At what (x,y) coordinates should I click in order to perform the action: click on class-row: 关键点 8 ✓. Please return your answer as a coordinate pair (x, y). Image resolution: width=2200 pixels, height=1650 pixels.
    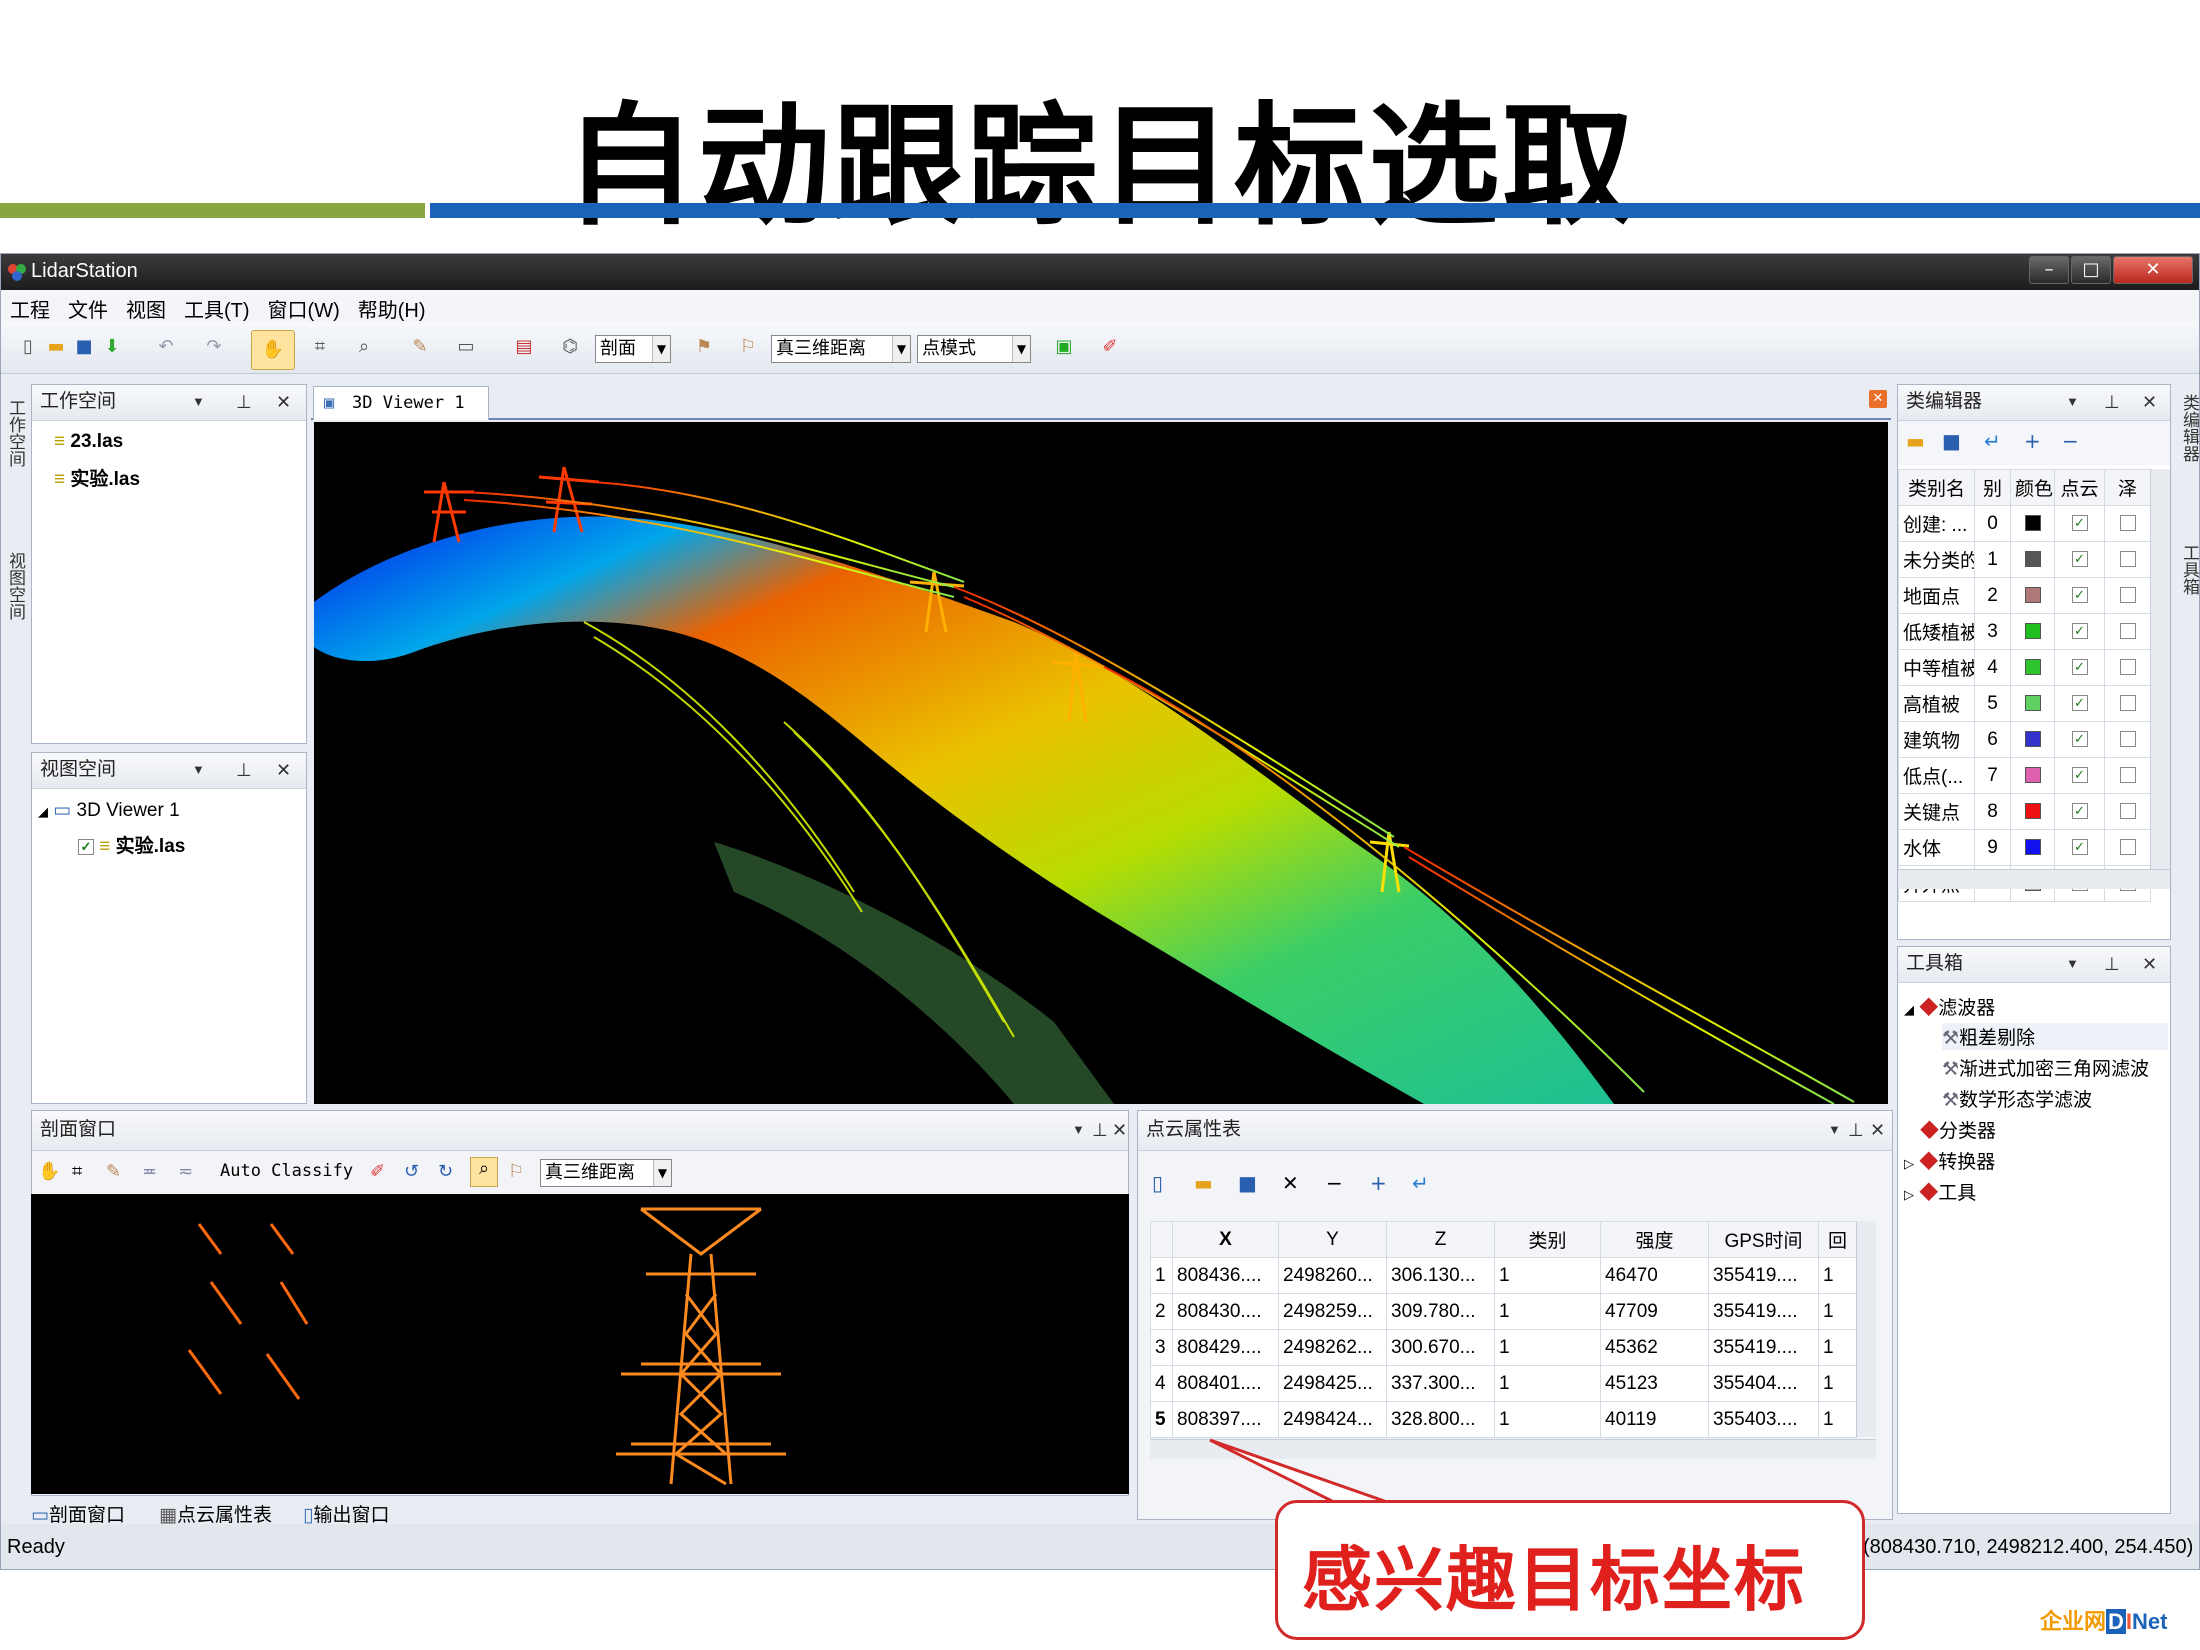
    Looking at the image, I should click on (2024, 811).